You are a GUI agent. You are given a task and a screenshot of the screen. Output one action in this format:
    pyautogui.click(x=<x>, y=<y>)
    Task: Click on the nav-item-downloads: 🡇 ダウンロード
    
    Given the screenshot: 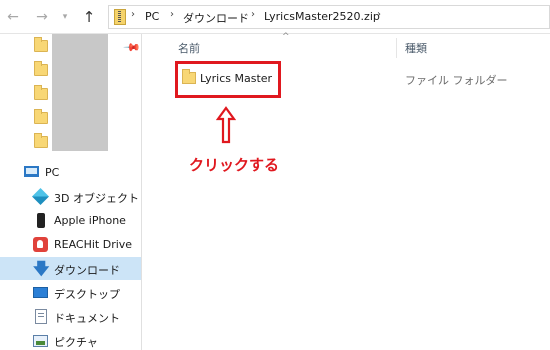 What is the action you would take?
    pyautogui.click(x=70, y=268)
    